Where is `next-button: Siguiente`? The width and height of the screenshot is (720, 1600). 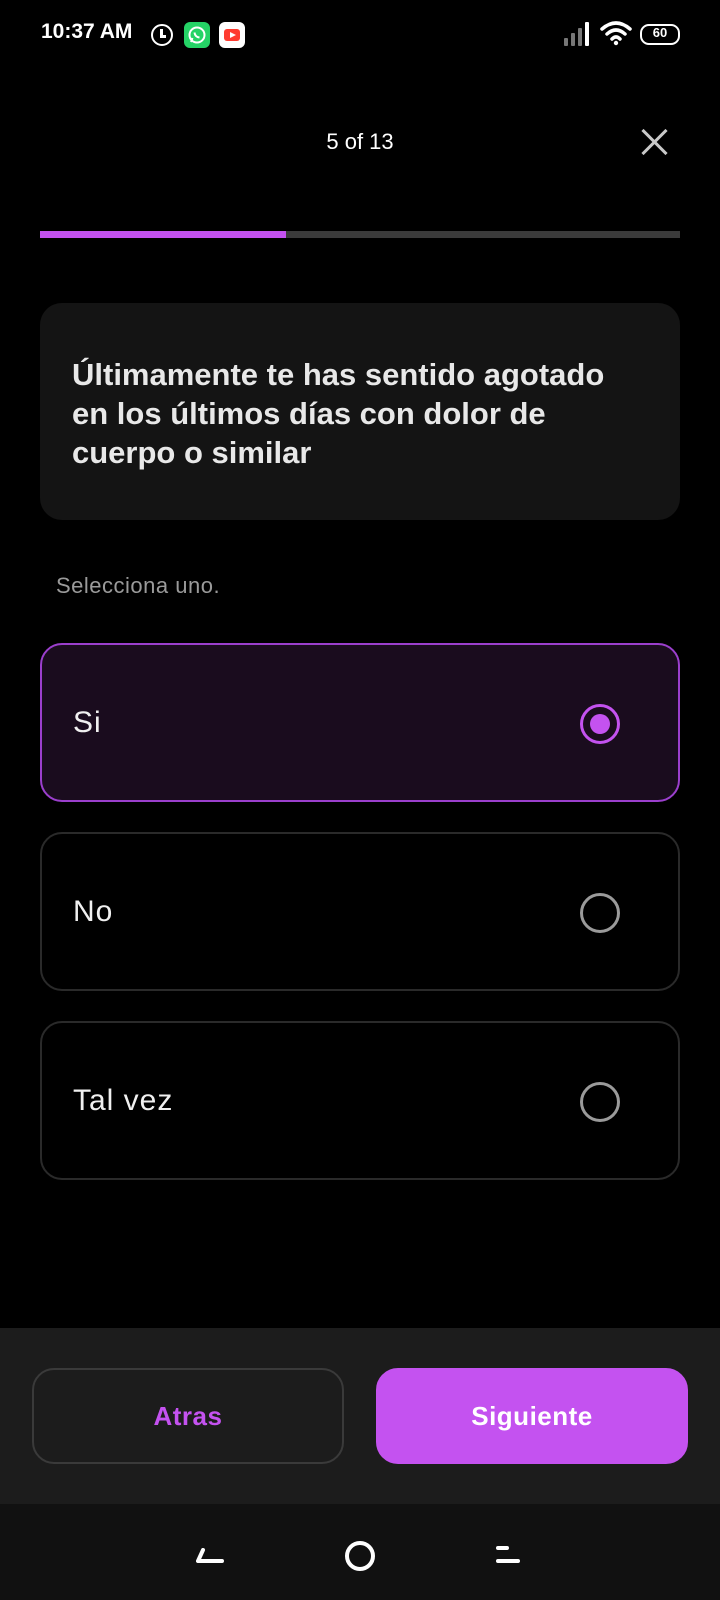 next-button: Siguiente is located at coordinates (532, 1416).